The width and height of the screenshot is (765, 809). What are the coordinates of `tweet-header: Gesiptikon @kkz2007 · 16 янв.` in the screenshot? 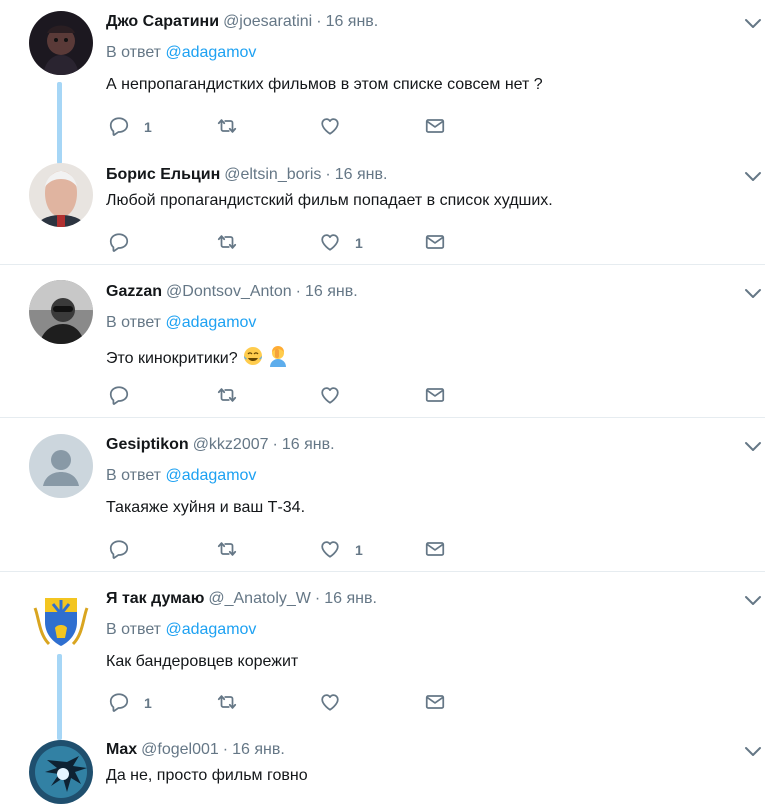 It's located at (220, 445).